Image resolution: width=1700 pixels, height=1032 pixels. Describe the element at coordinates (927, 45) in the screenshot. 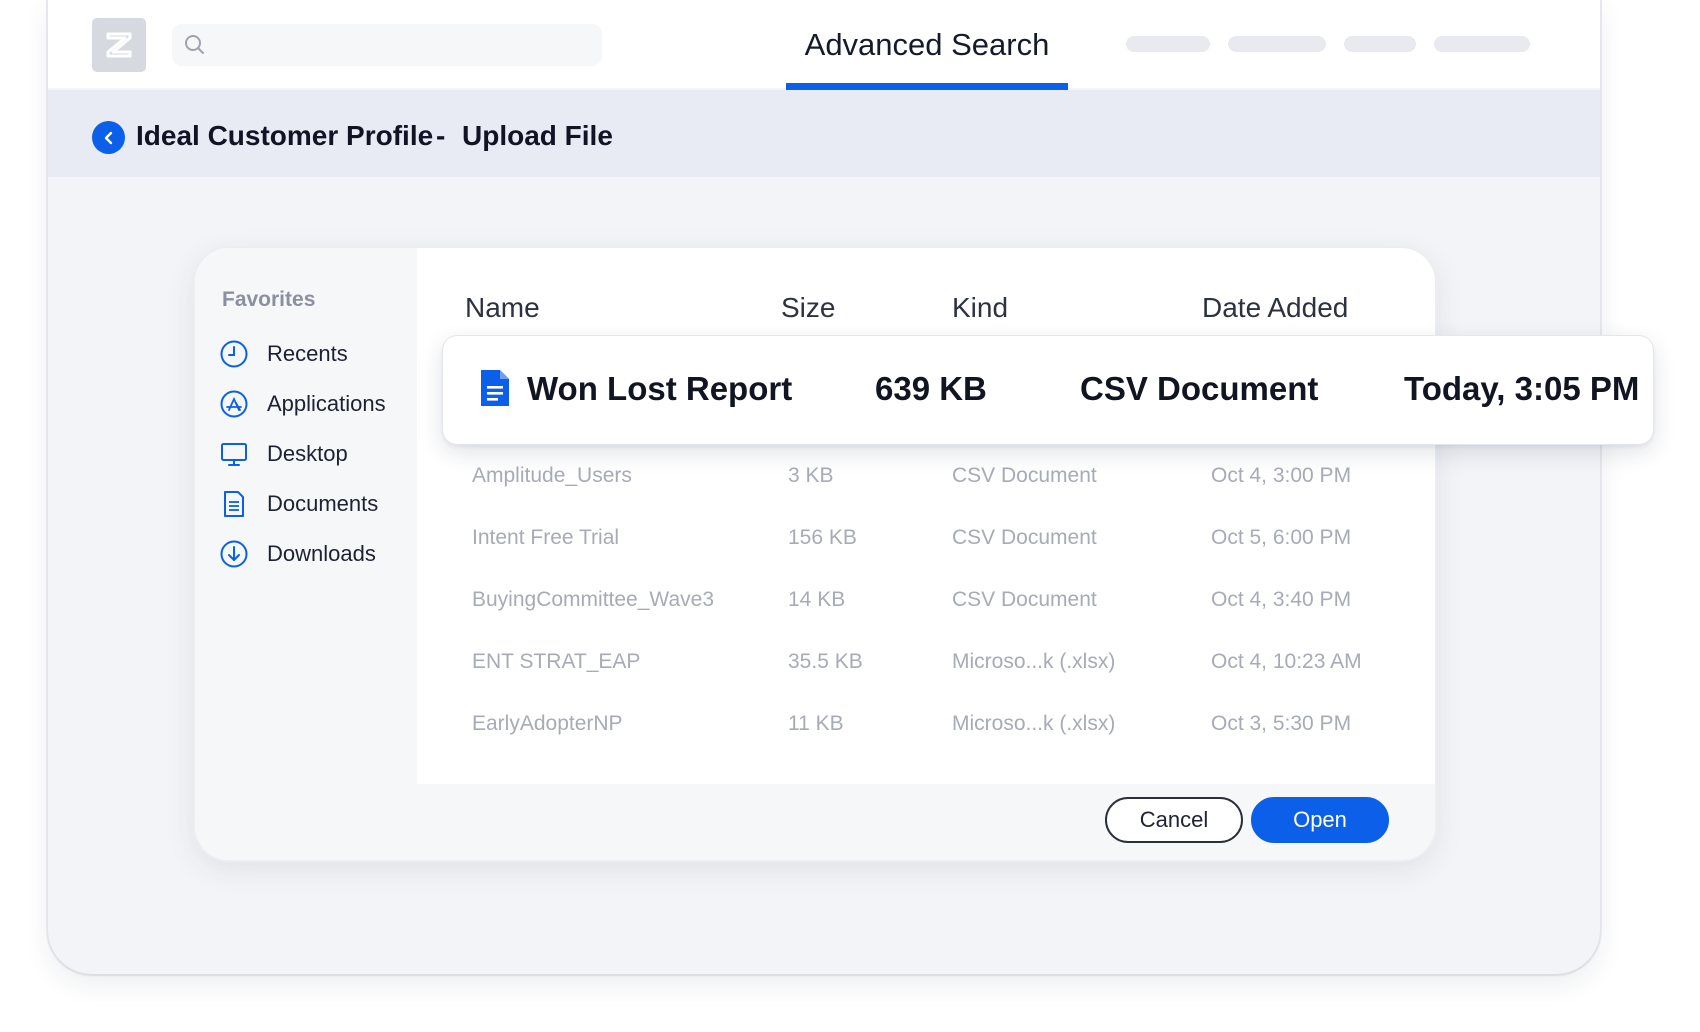

I see `tab-advanced-search: Advanced Search` at that location.